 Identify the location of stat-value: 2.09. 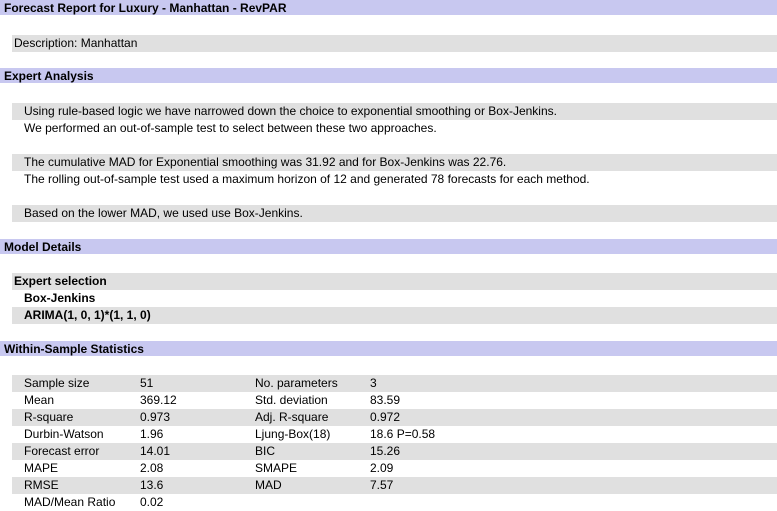
(382, 468).